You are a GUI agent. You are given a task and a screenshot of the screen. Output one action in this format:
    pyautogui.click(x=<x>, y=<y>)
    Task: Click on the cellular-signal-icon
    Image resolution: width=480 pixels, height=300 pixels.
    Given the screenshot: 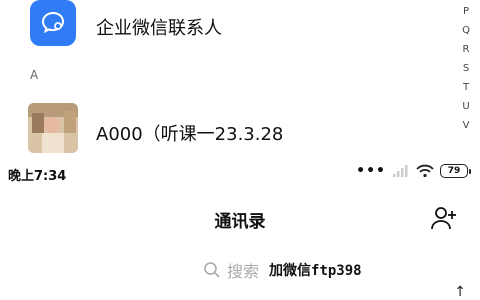 What is the action you would take?
    pyautogui.click(x=400, y=171)
    